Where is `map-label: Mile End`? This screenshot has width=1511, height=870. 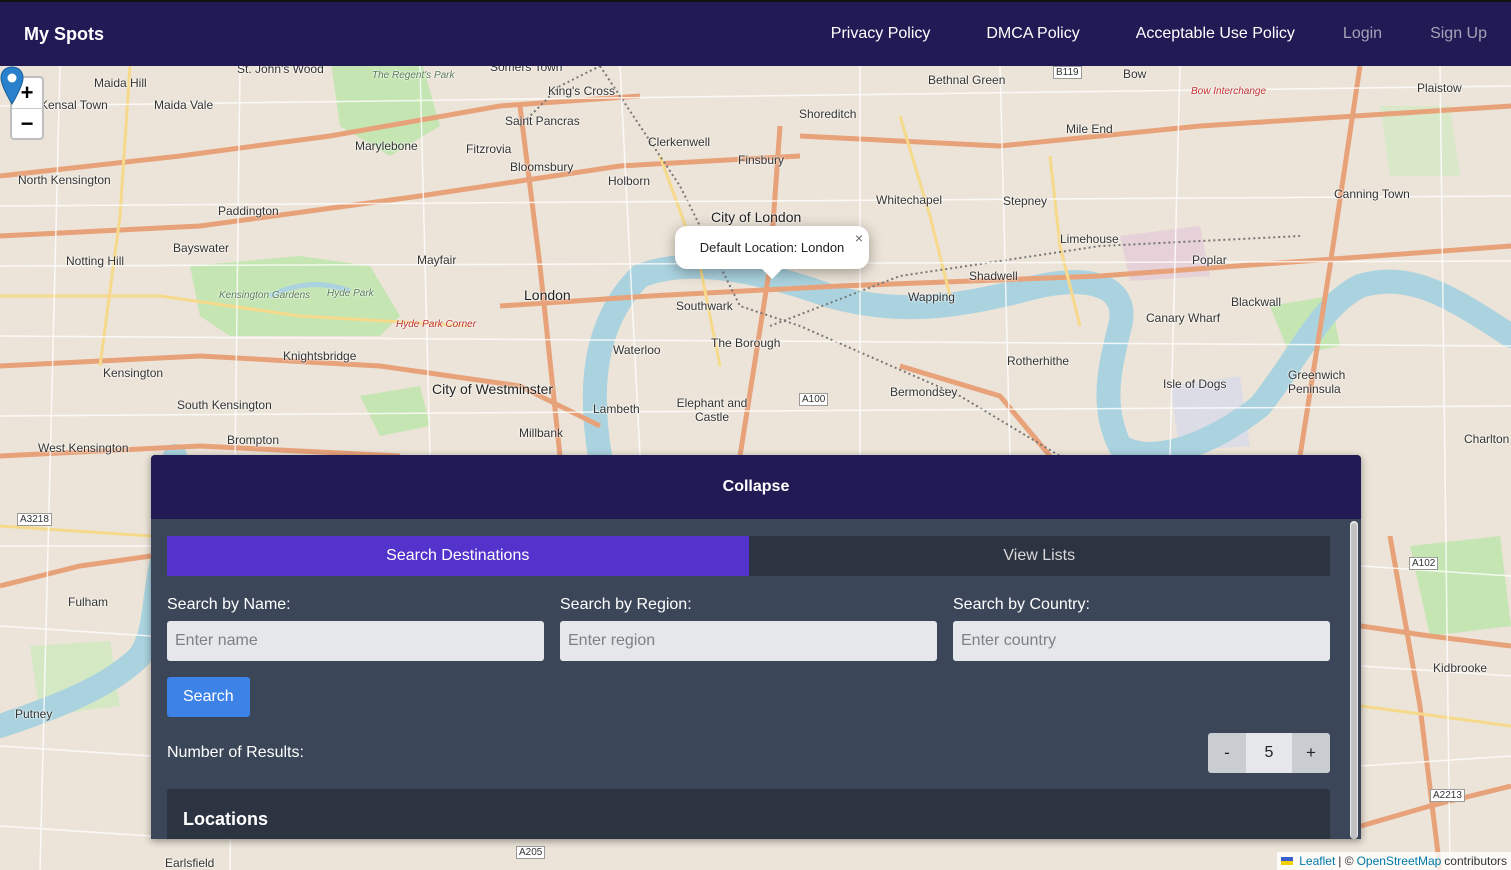 map-label: Mile End is located at coordinates (1089, 129).